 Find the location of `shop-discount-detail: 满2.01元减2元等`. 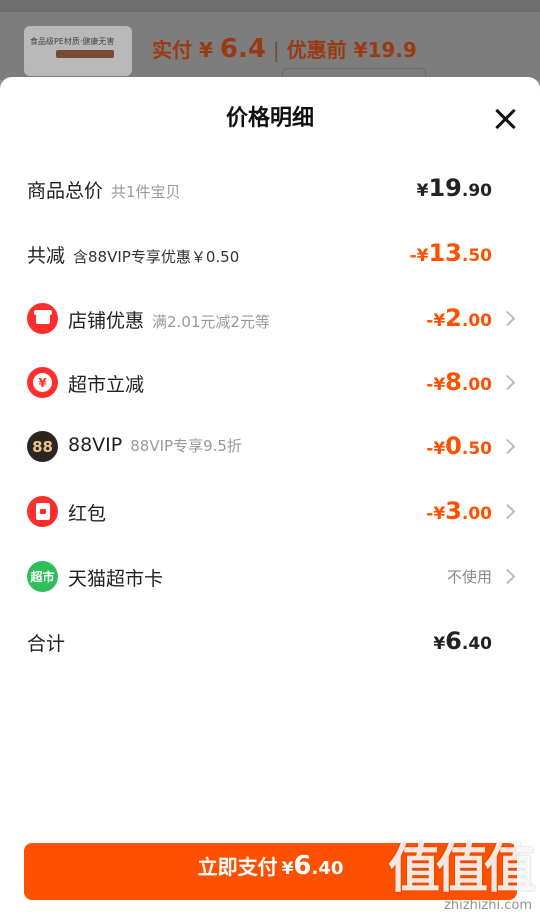

shop-discount-detail: 满2.01元减2元等 is located at coordinates (211, 322).